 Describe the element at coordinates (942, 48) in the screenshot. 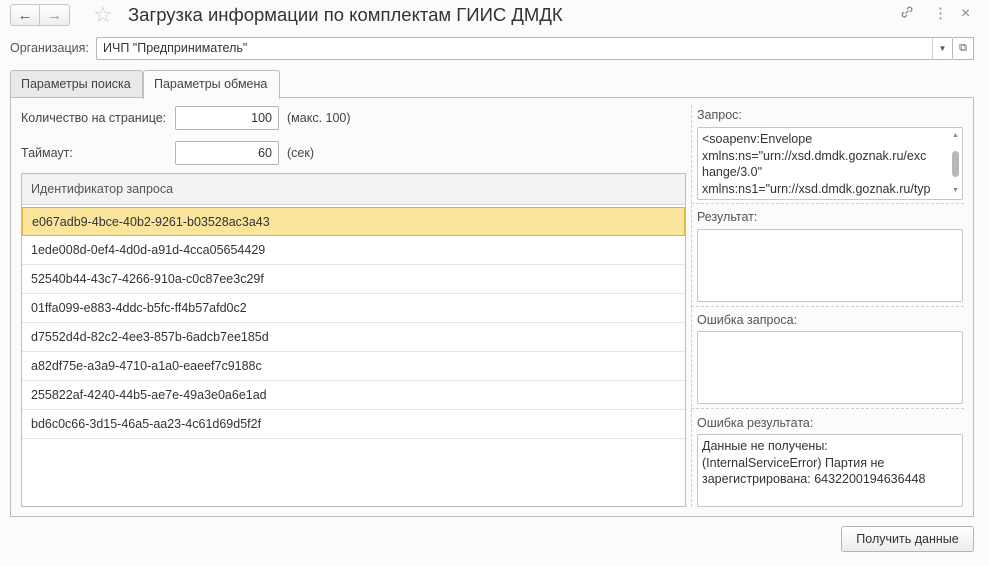

I see `chevron-down-icon: ▼` at that location.